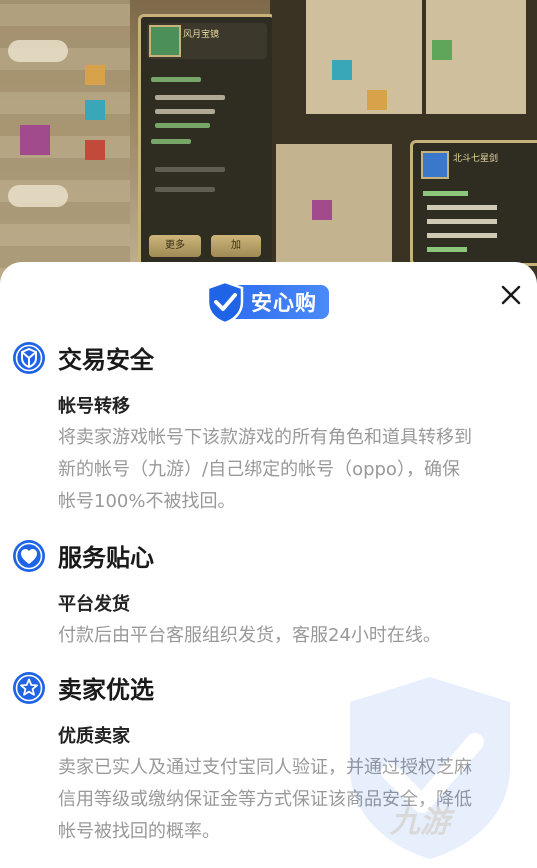 This screenshot has width=537, height=868. I want to click on section-header: 交易安全, so click(83, 357).